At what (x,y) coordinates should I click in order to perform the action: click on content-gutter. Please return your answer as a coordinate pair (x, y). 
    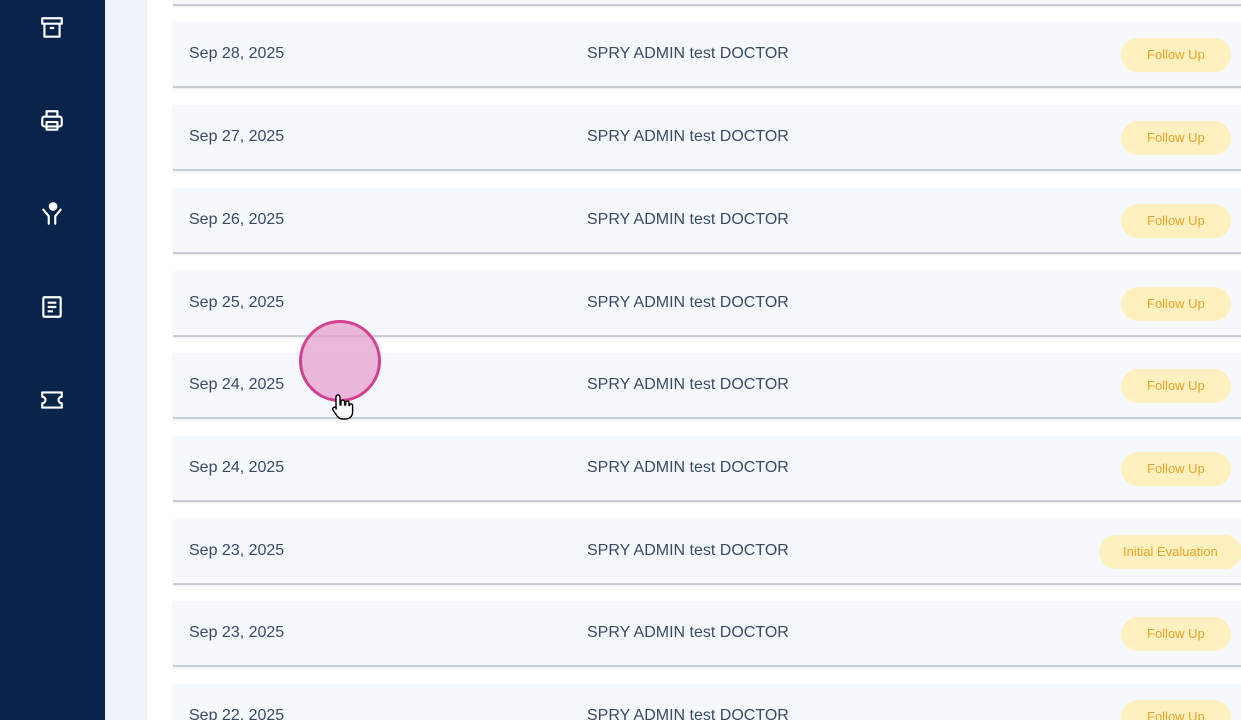
    Looking at the image, I should click on (126, 360).